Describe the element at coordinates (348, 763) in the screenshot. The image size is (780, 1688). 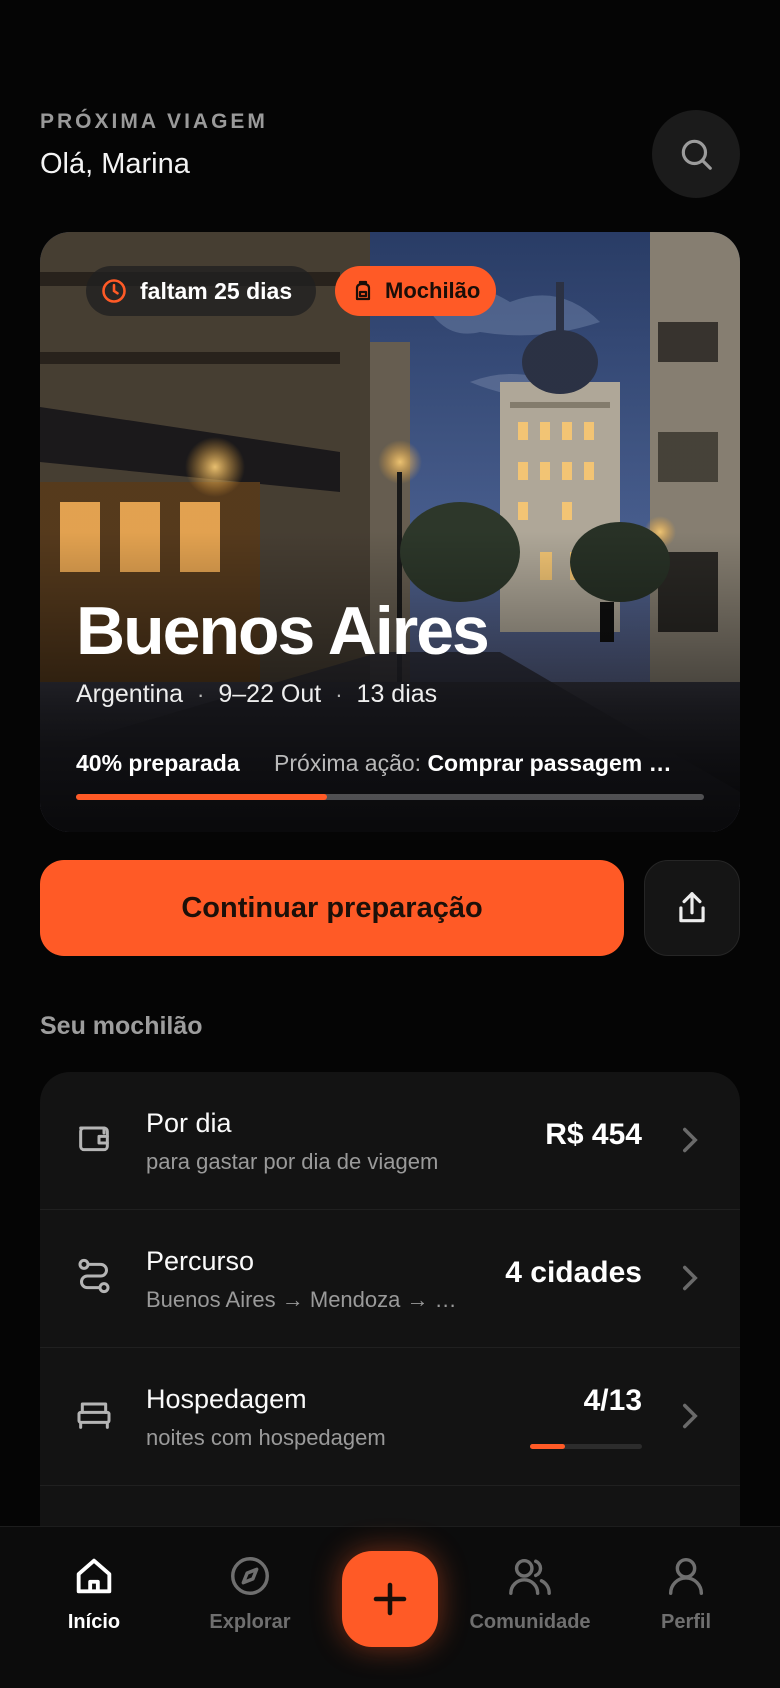
I see `next-action-label: Próxima ação:` at that location.